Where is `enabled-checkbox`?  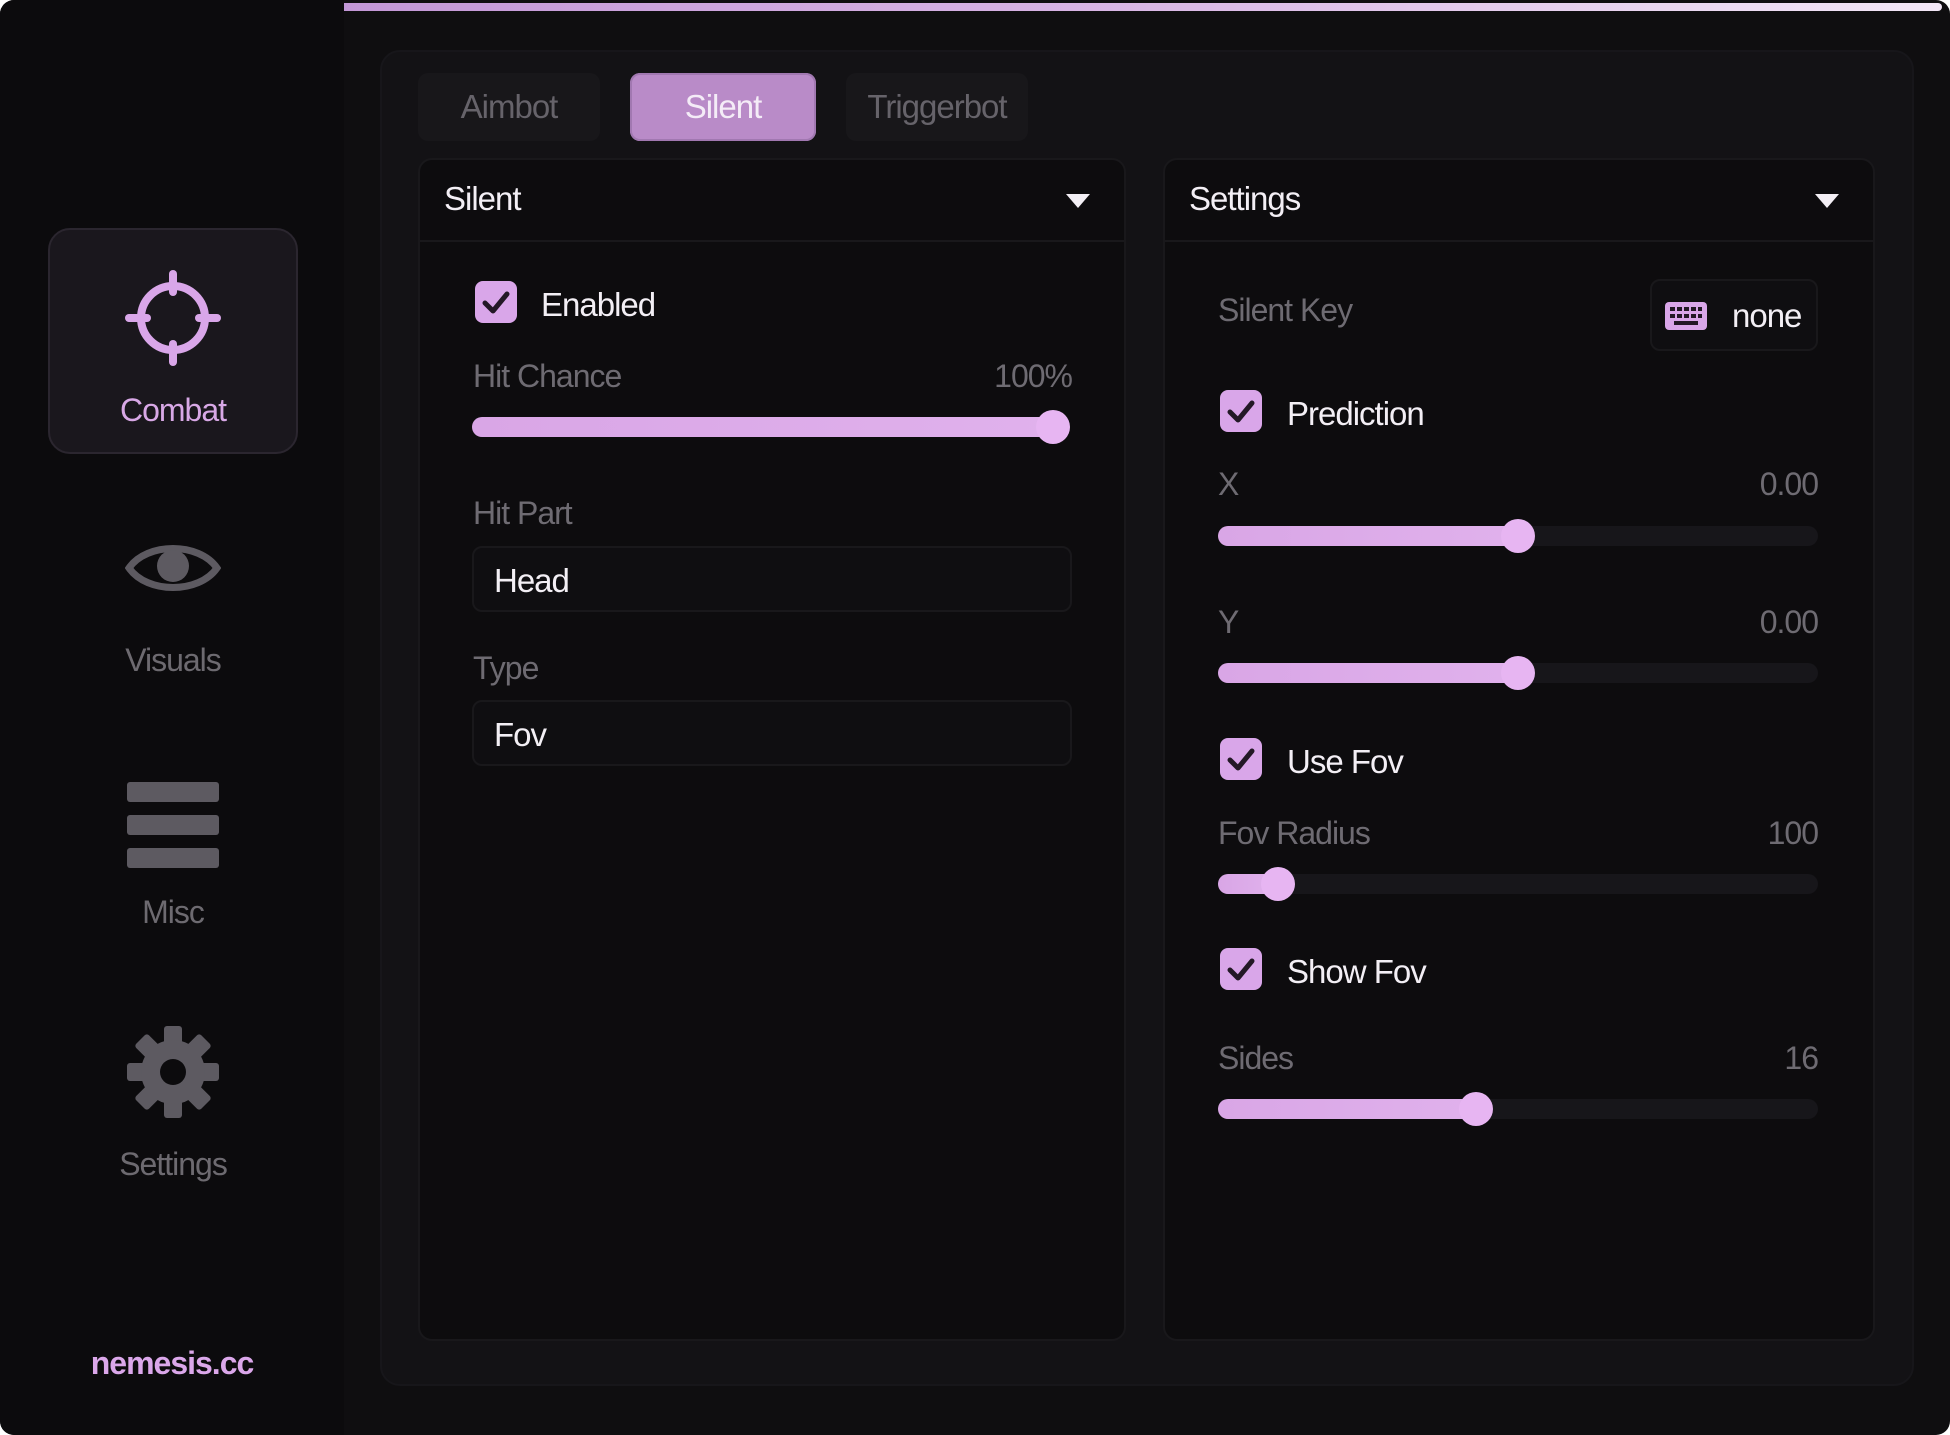 enabled-checkbox is located at coordinates (496, 302).